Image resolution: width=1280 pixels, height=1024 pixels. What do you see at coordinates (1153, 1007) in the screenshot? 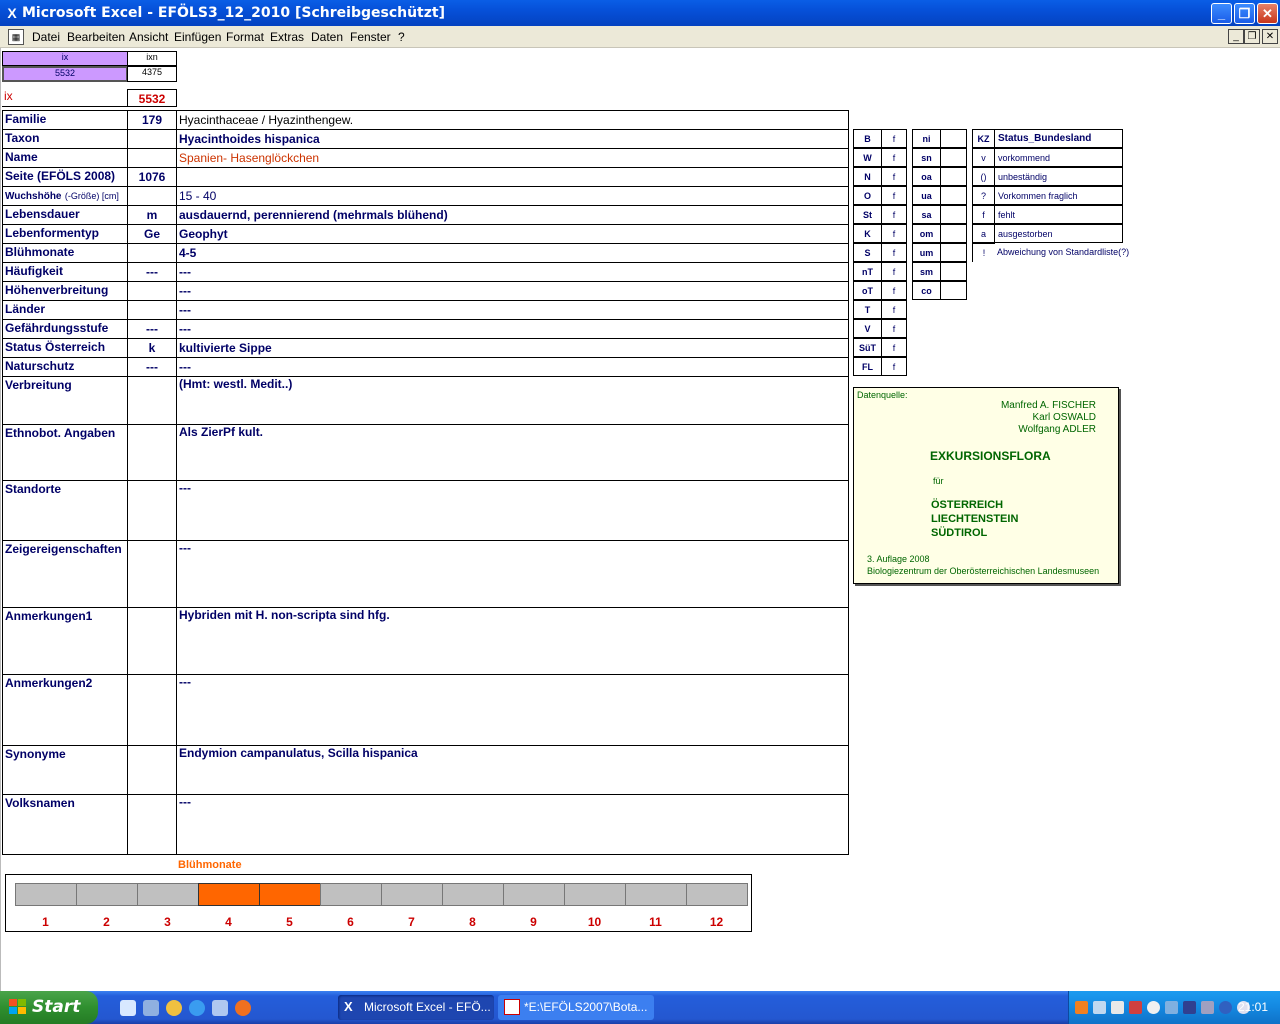
I see `tray-search-icon` at bounding box center [1153, 1007].